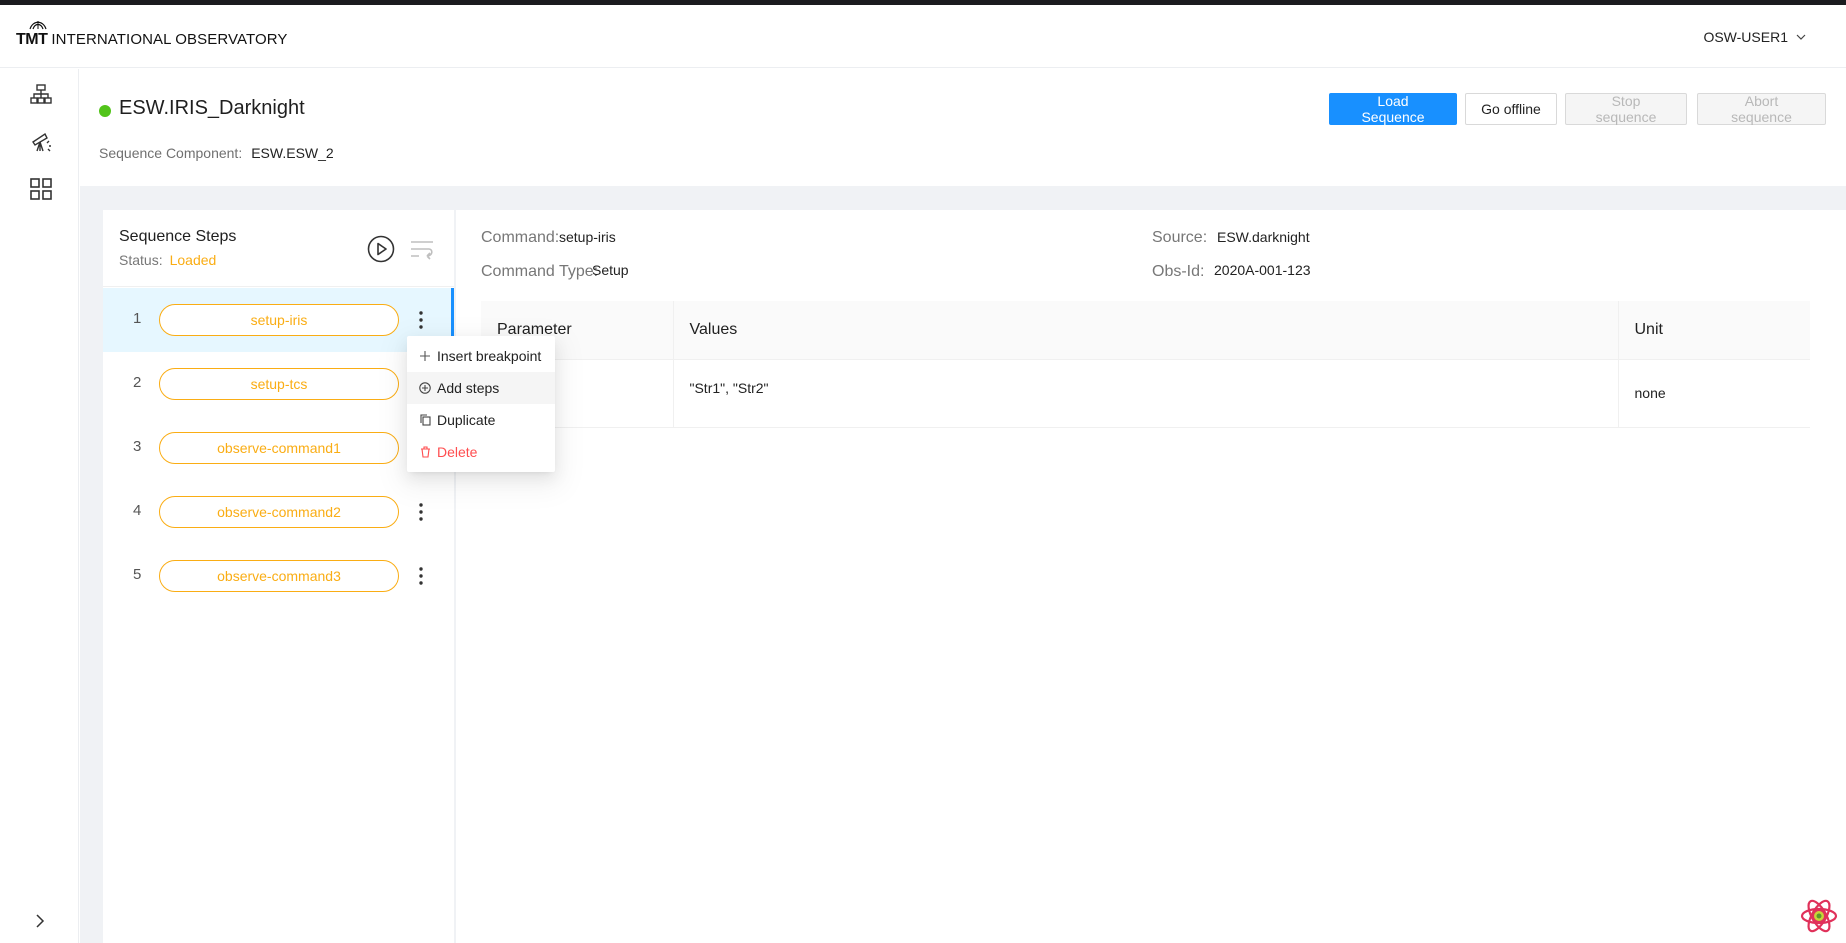  I want to click on cell-values: "Str1", "Str2", so click(1146, 393).